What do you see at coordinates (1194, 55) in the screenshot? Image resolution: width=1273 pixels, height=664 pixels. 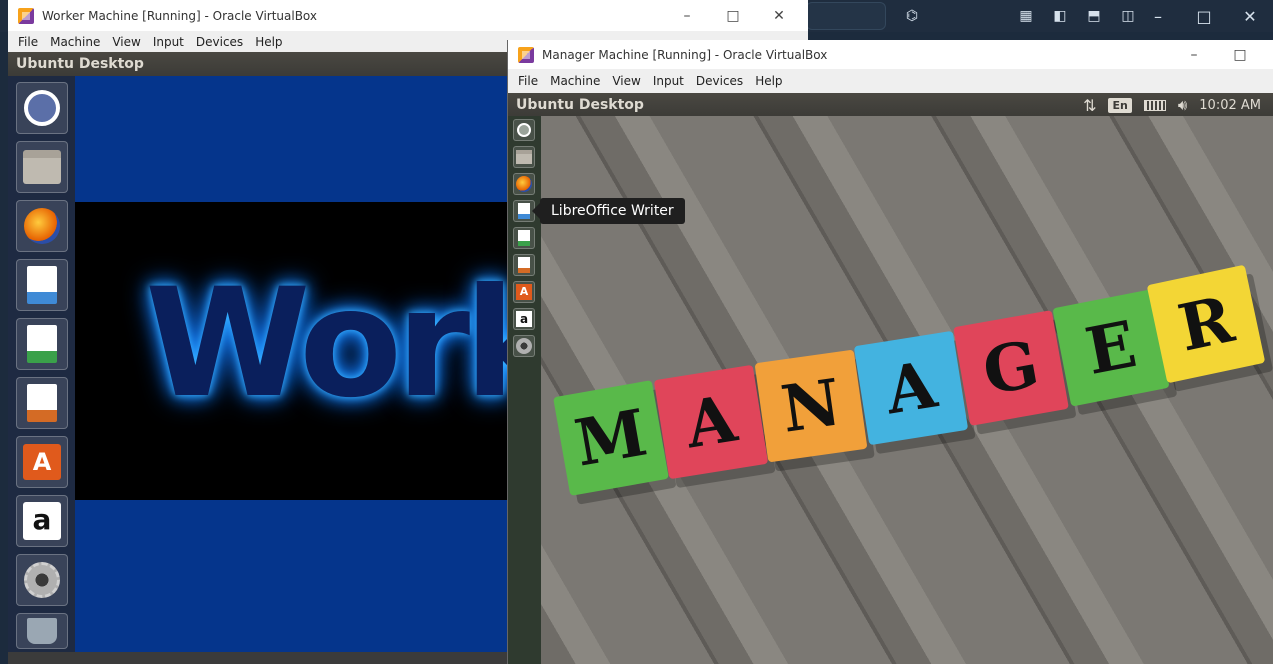 I see `manager-minimize-button: –` at bounding box center [1194, 55].